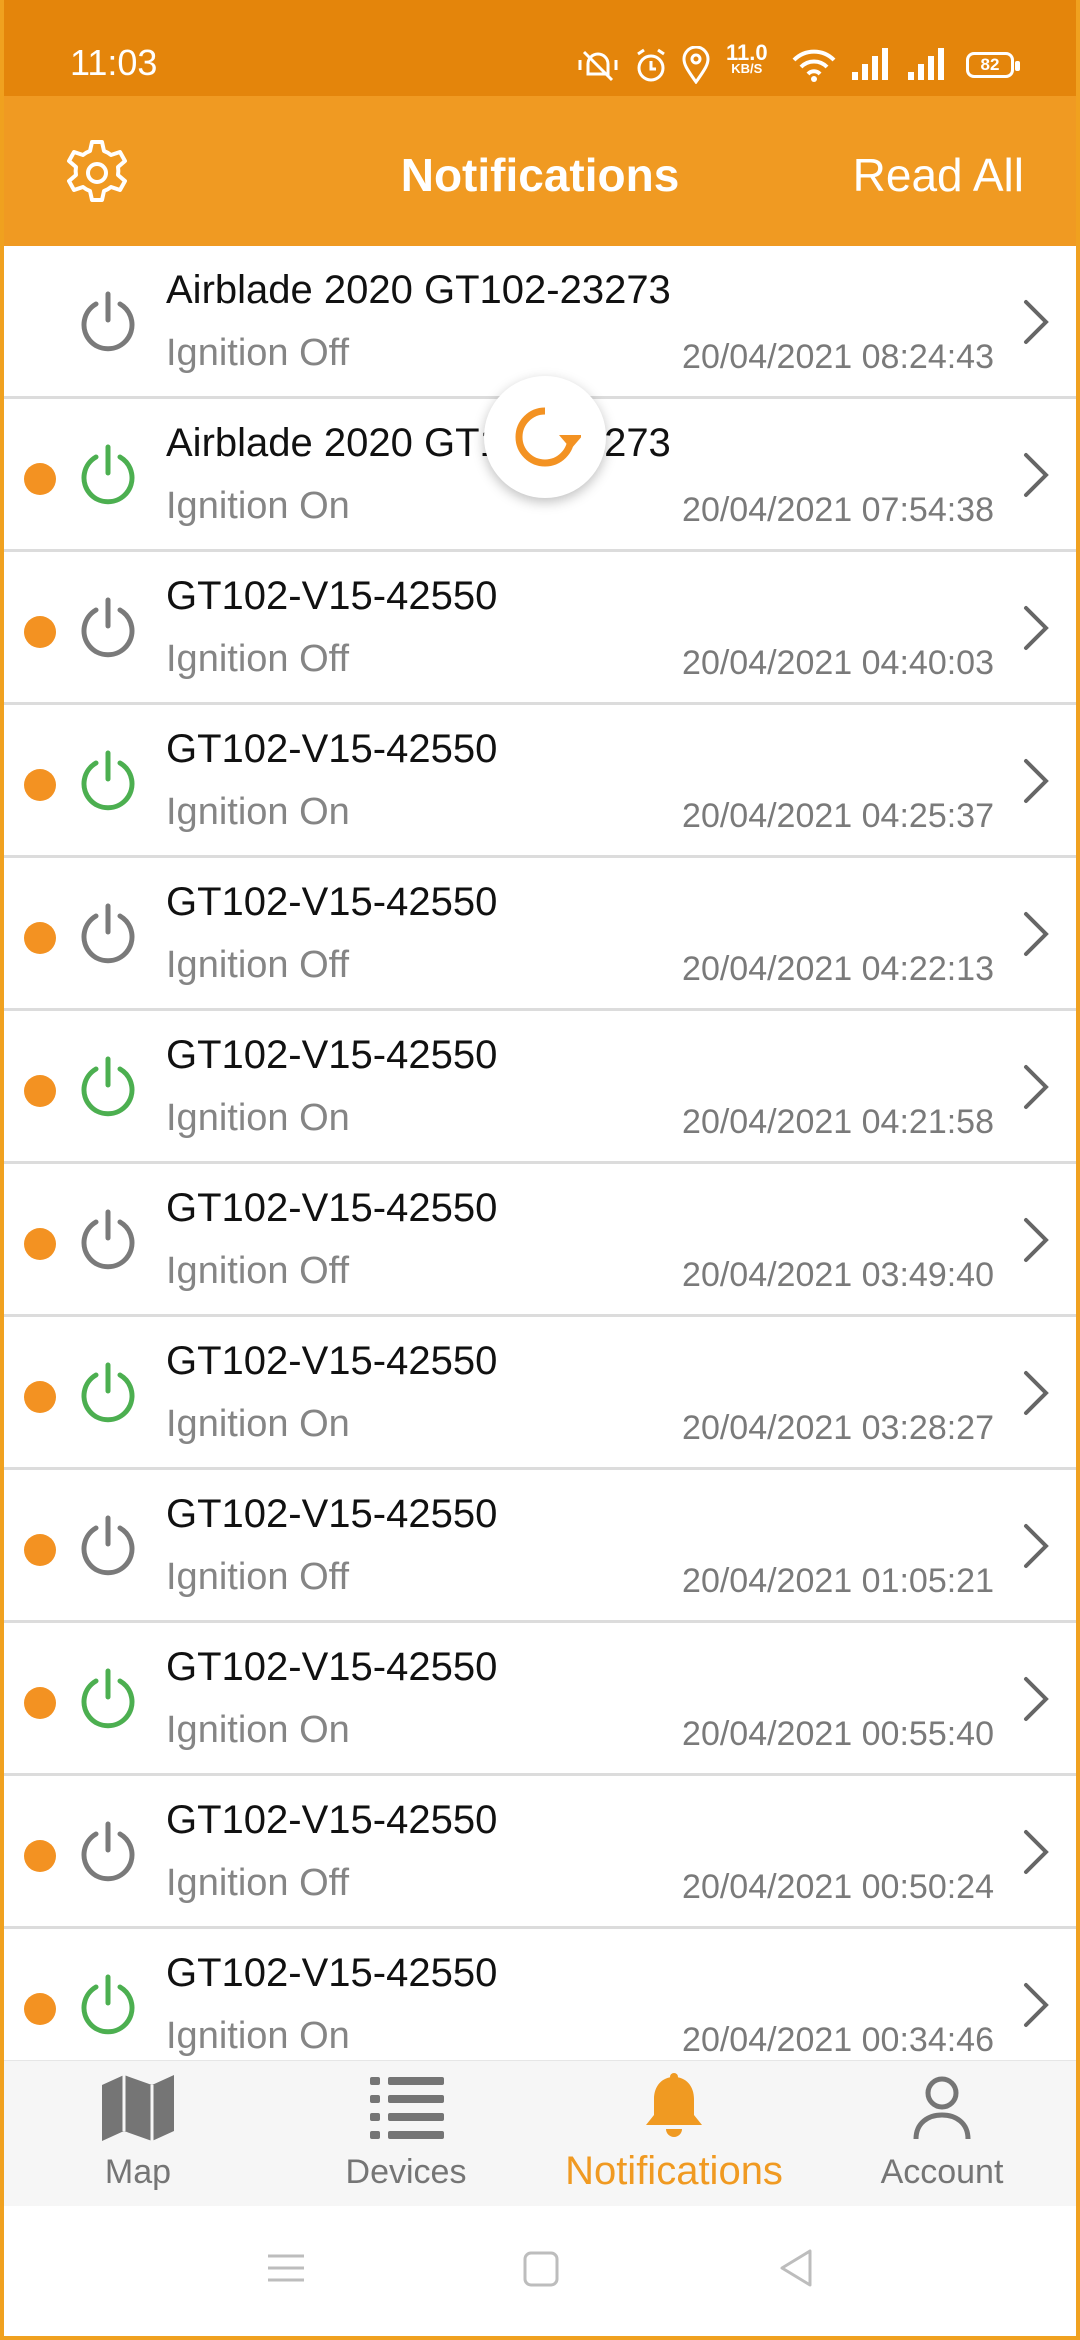  What do you see at coordinates (838, 1275) in the screenshot?
I see `event-timestamp: 20/04/2021 03:49:40` at bounding box center [838, 1275].